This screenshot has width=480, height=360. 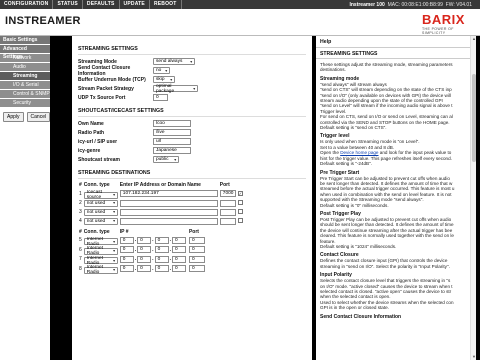 I want to click on destination-row-3: 3 not used ▼, so click(x=161, y=212).